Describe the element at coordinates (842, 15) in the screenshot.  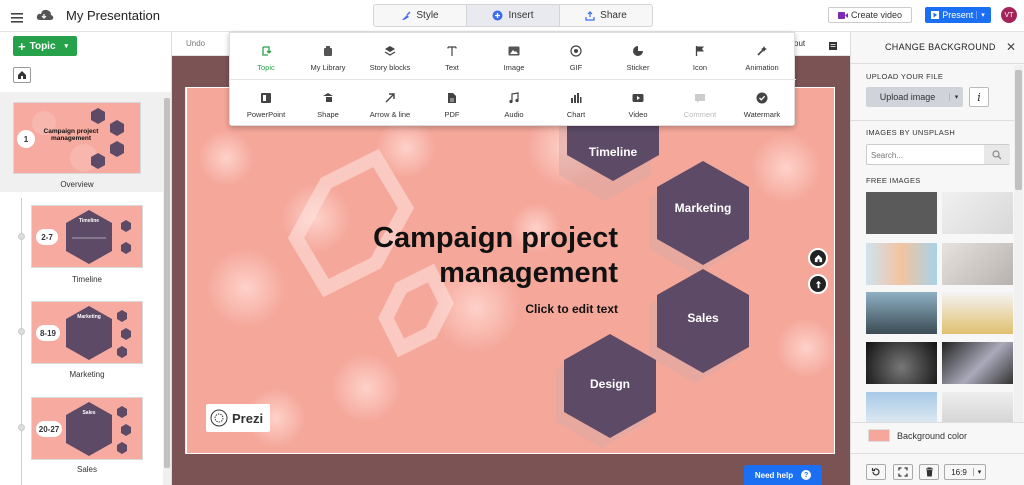
I see `video-camera-icon` at that location.